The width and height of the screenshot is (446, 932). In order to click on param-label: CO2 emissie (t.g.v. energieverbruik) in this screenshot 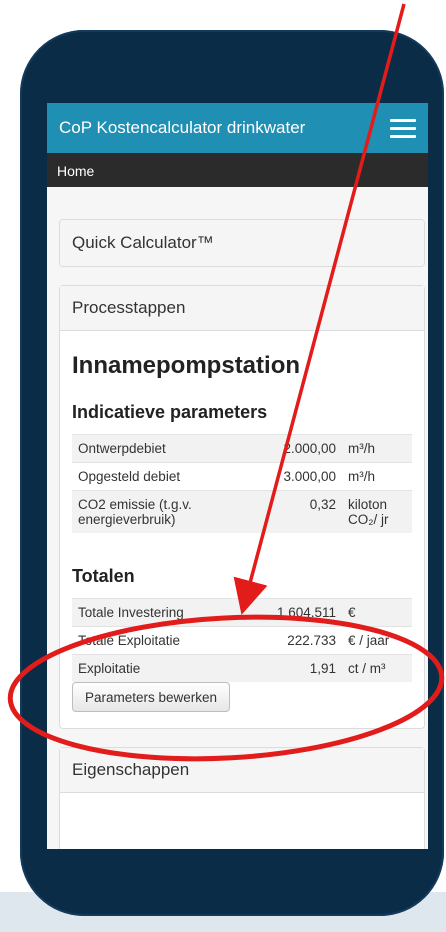, I will do `click(162, 511)`.